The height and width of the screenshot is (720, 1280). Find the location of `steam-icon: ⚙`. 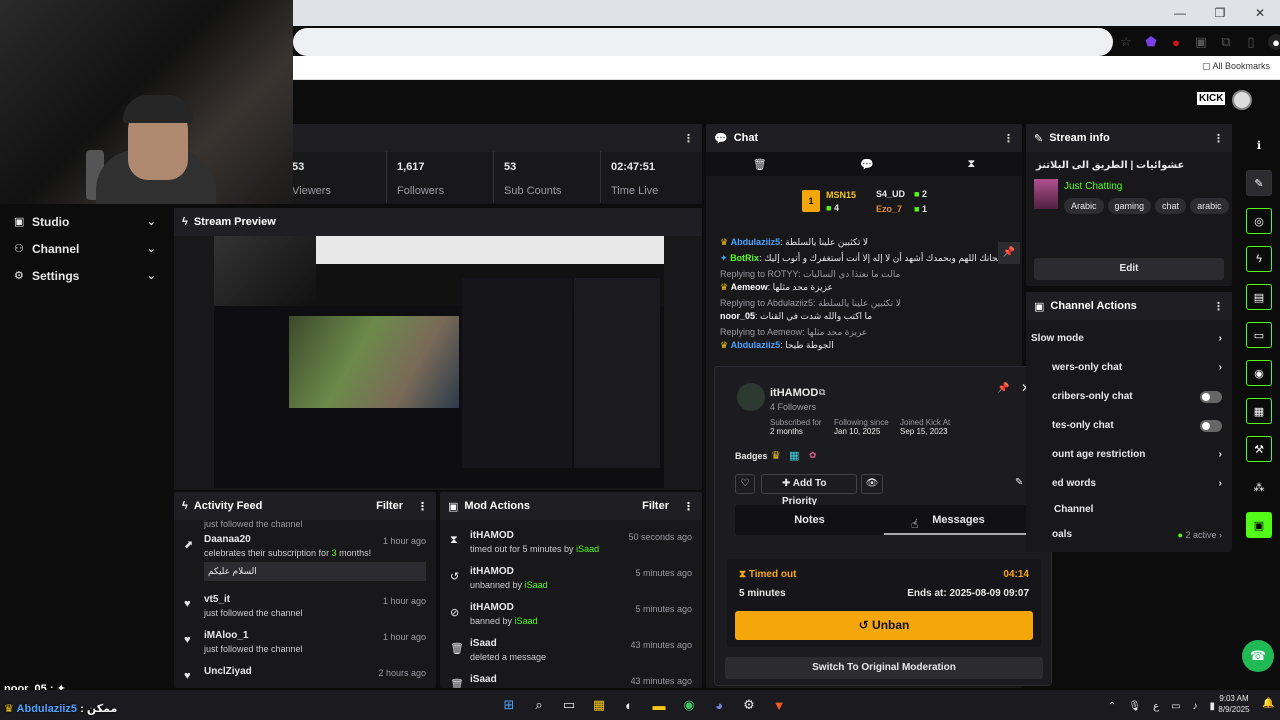

steam-icon: ⚙ is located at coordinates (749, 705).